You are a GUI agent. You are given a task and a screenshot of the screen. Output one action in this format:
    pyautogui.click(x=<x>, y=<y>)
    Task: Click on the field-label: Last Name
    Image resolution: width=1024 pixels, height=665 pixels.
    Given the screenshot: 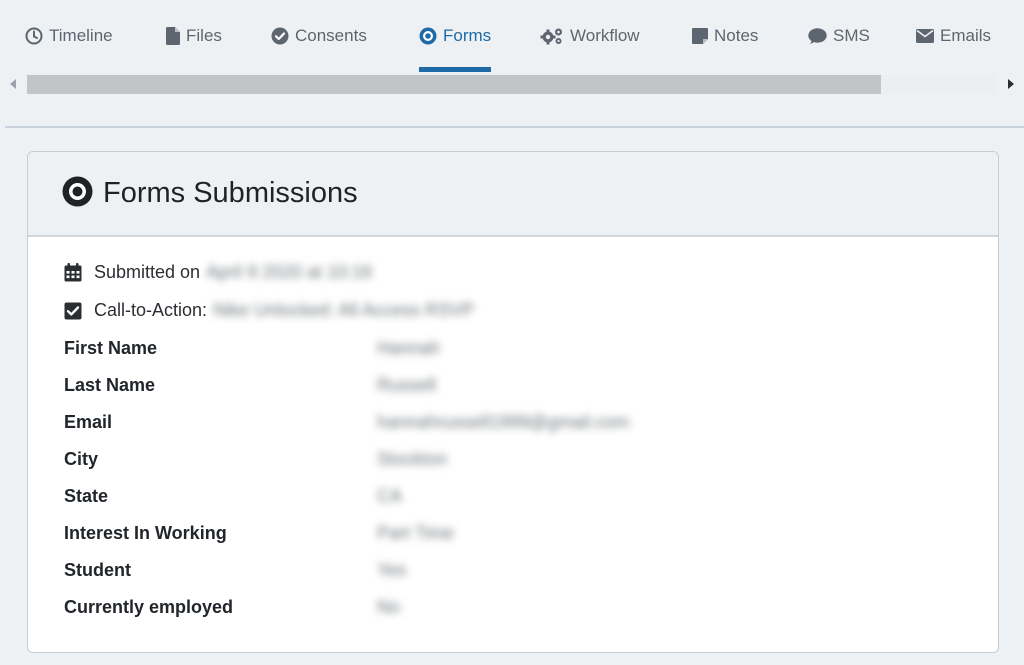 What is the action you would take?
    pyautogui.click(x=110, y=385)
    